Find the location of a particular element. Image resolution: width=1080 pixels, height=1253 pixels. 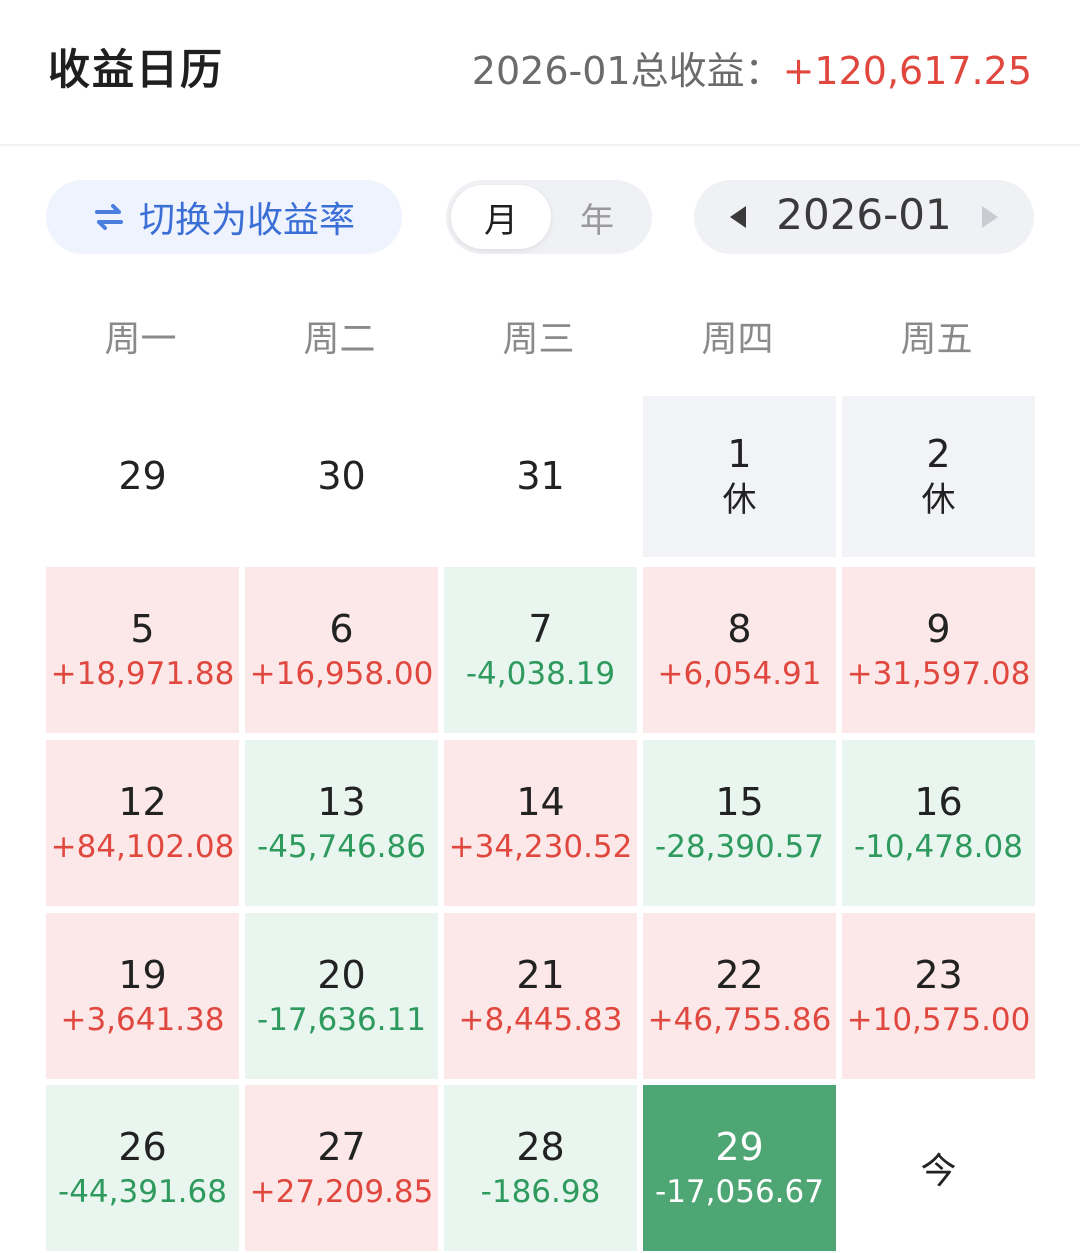

day-number: 15 is located at coordinates (739, 802).